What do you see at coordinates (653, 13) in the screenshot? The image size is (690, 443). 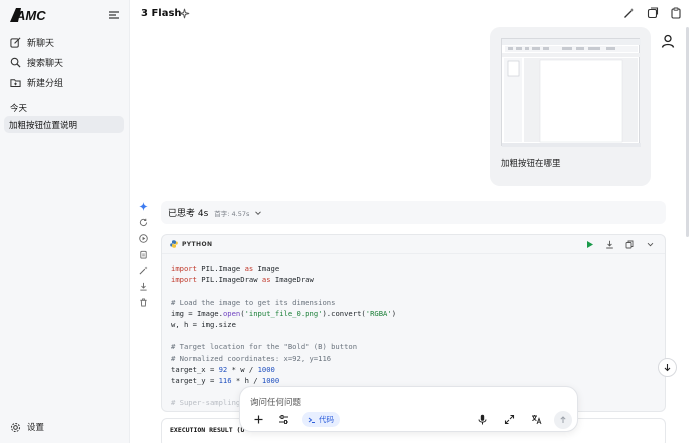 I see `new-window-icon` at bounding box center [653, 13].